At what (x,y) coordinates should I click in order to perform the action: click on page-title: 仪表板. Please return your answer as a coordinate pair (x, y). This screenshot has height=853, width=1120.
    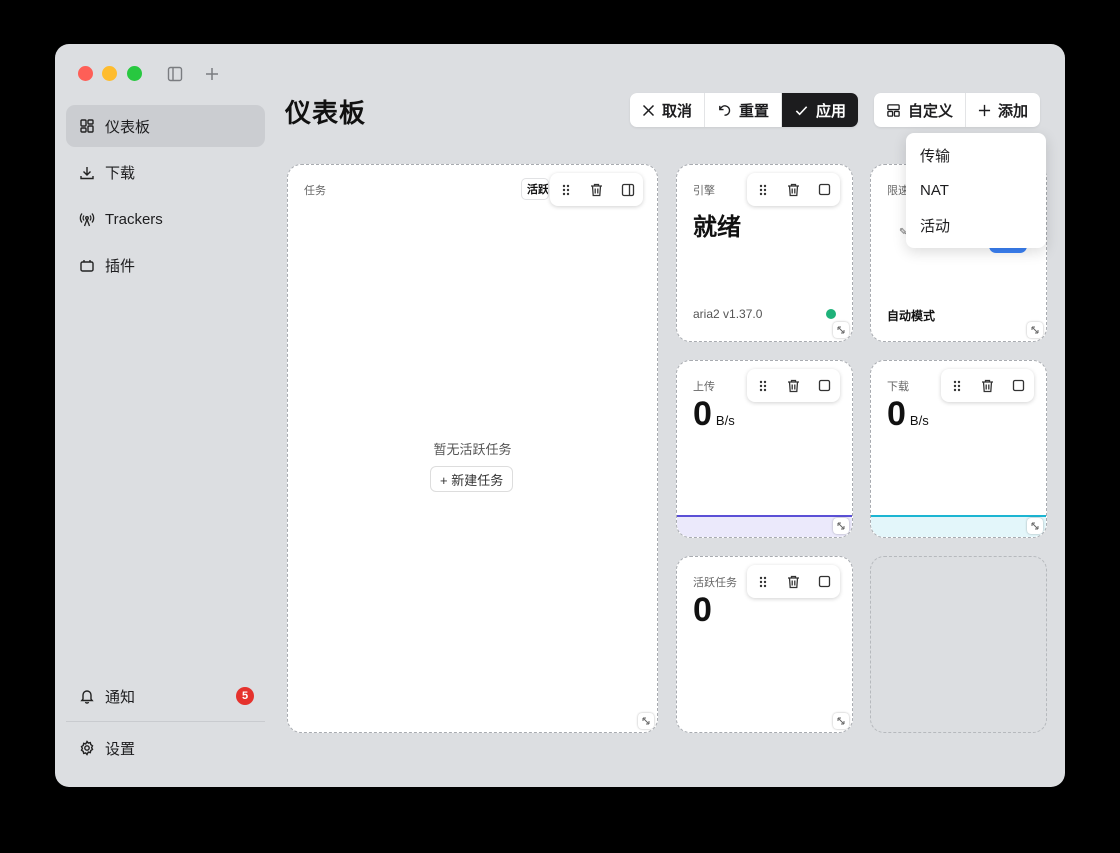
    Looking at the image, I should click on (326, 113).